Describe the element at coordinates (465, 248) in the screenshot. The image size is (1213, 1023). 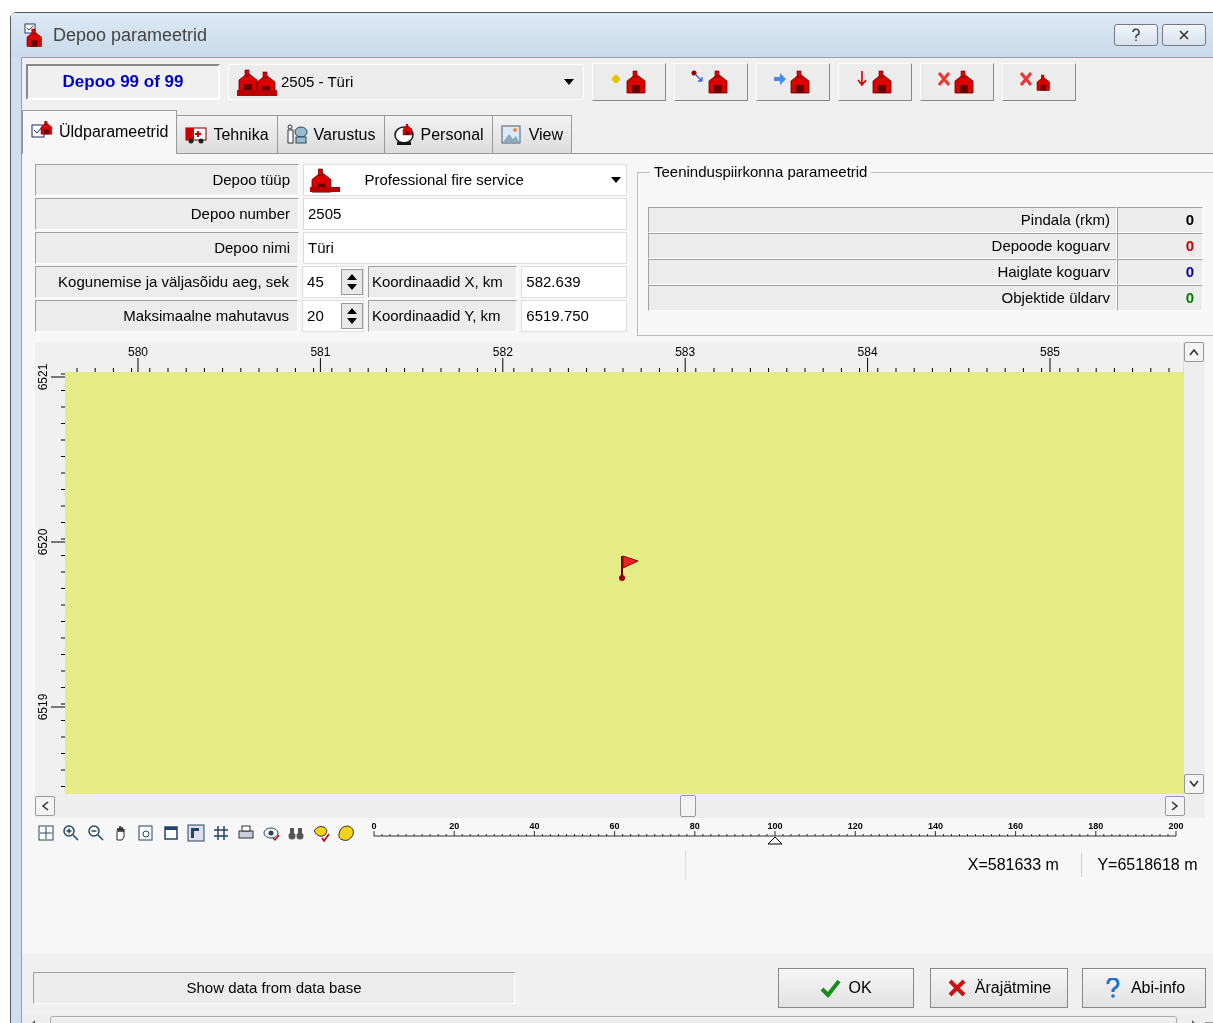
I see `input-field: Türi` at that location.